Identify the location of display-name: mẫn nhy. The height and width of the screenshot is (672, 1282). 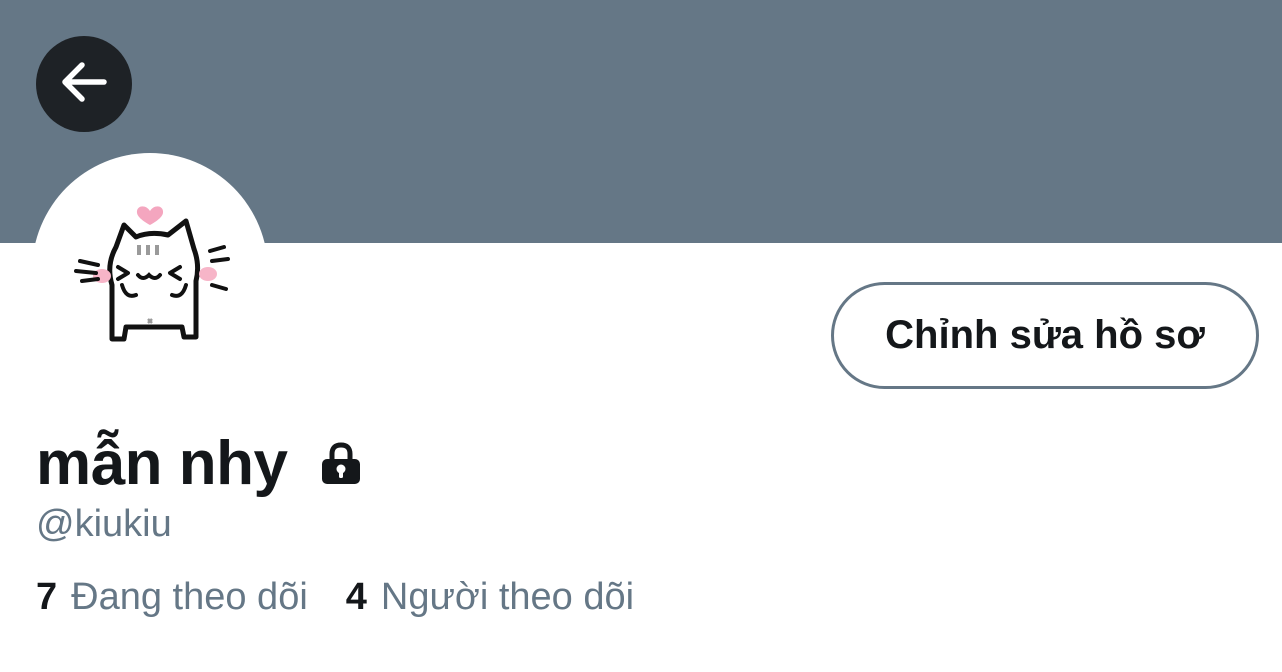
(162, 463).